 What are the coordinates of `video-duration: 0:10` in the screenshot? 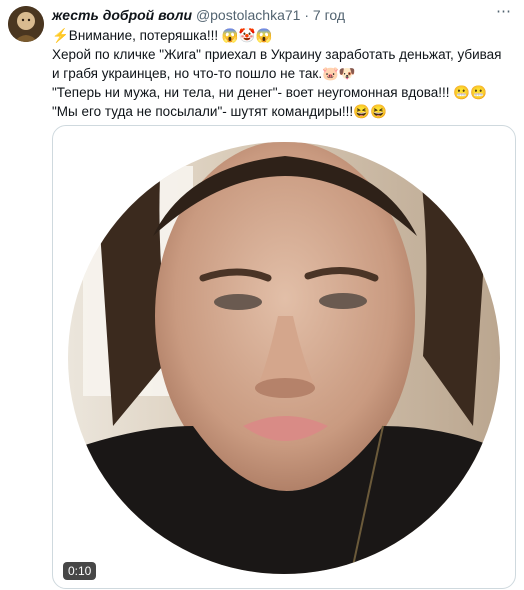 It's located at (80, 571).